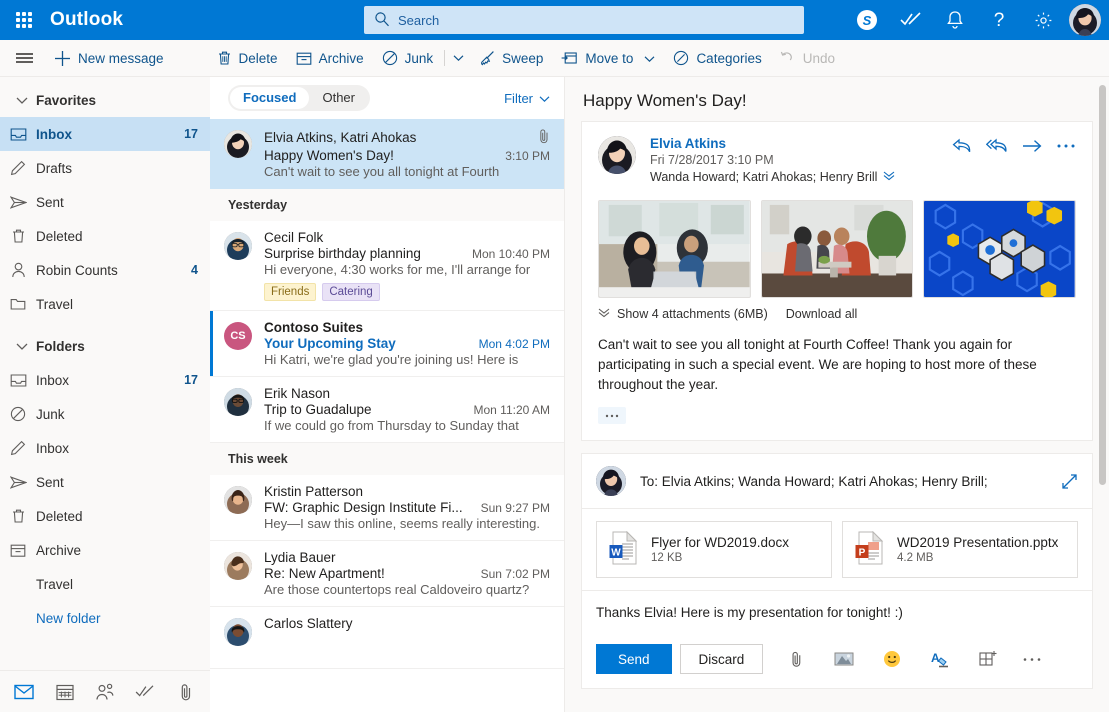 This screenshot has height=712, width=1109. I want to click on attach-file-icon, so click(796, 659).